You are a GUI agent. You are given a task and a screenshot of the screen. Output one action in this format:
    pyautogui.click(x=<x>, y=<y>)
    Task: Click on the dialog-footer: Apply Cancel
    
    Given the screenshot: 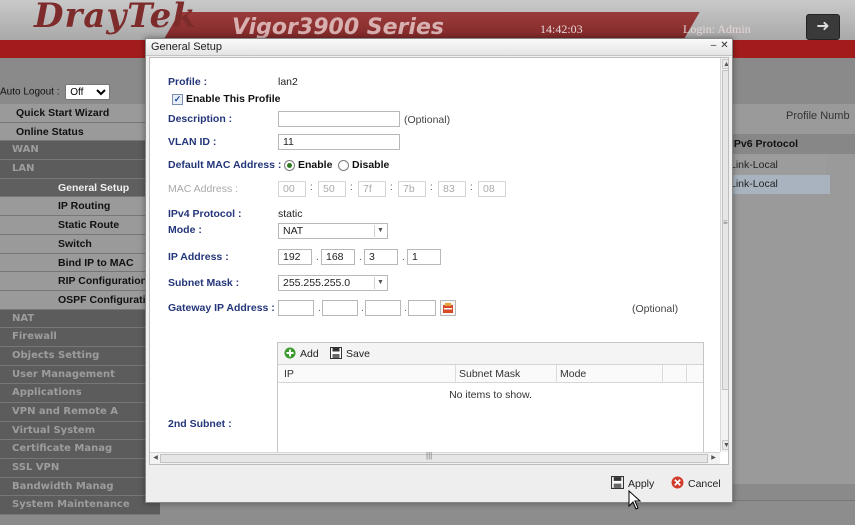 What is the action you would take?
    pyautogui.click(x=439, y=484)
    